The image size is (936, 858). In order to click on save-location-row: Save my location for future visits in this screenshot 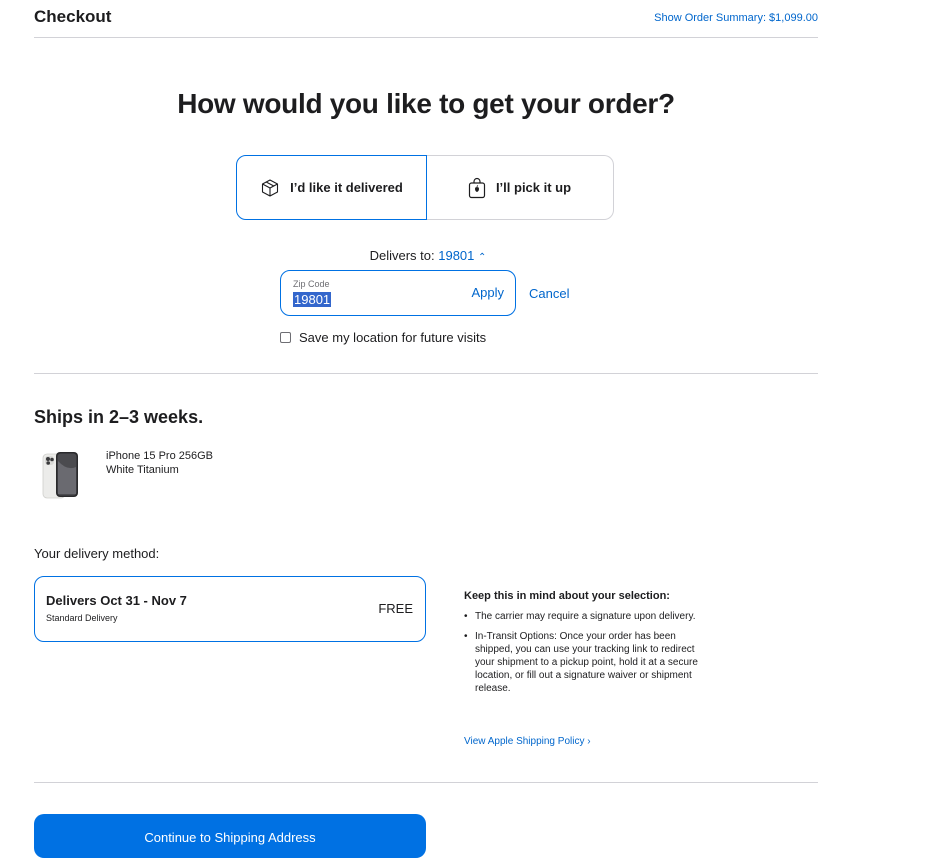, I will do `click(383, 337)`.